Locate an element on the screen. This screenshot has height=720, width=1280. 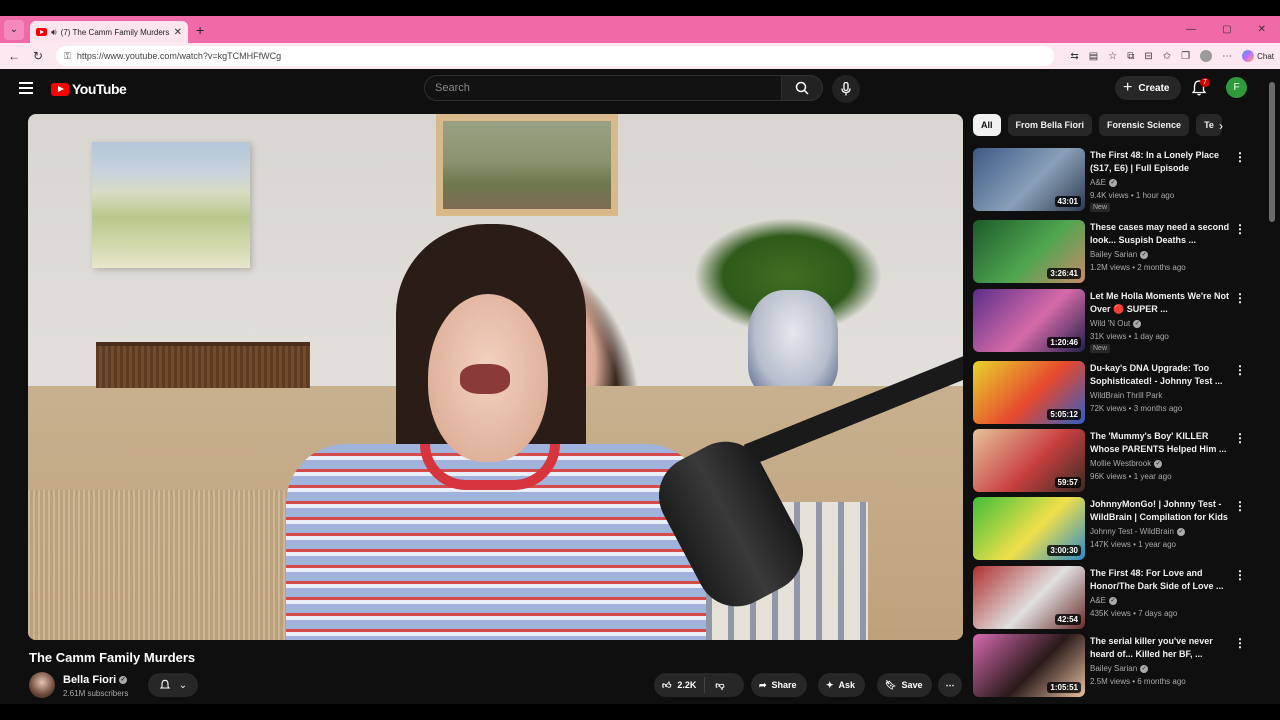
favorites-icon: ✩ is located at coordinates (1167, 56).